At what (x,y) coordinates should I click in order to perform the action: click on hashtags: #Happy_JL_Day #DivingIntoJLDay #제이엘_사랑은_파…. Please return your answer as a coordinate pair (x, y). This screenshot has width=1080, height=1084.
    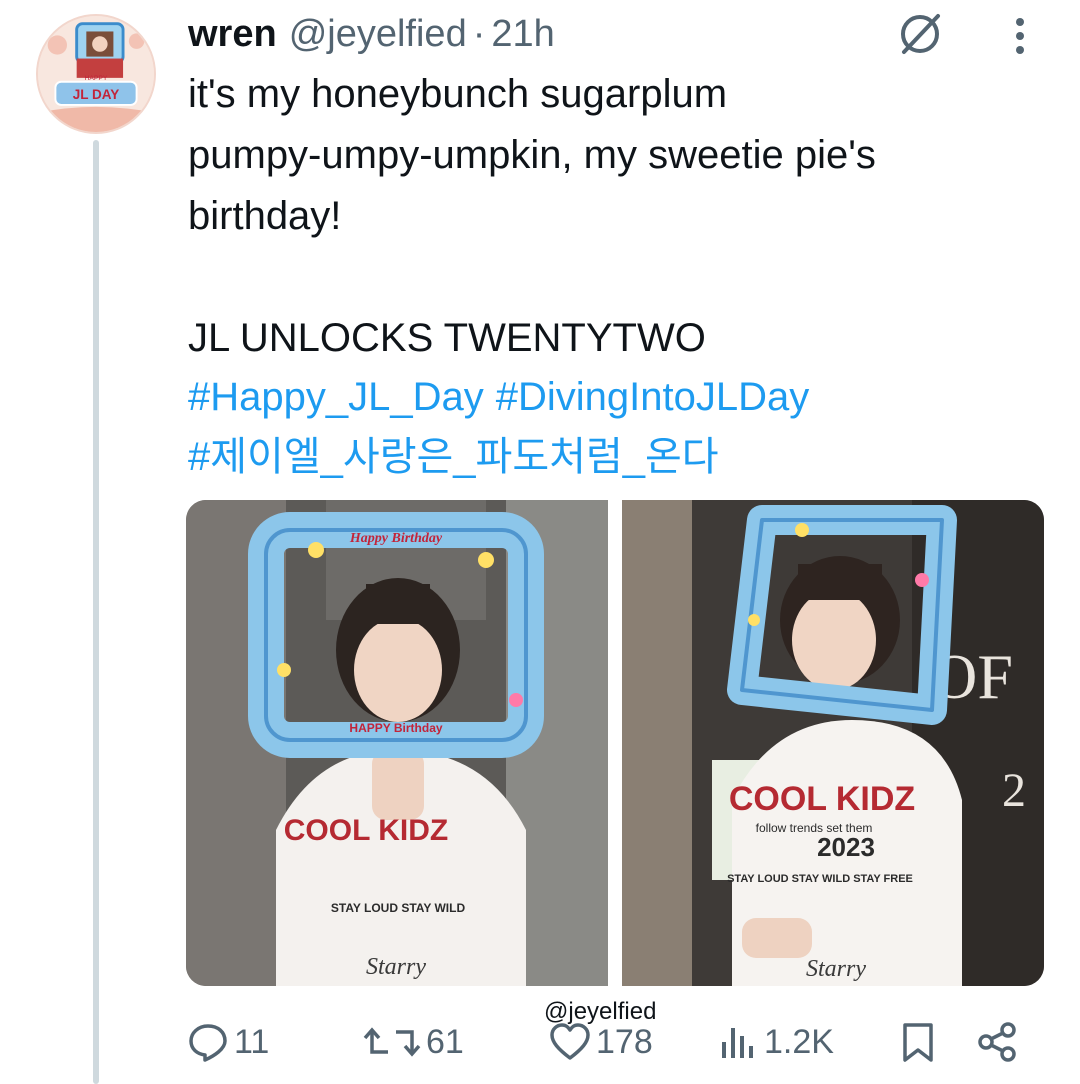
    Looking at the image, I should click on (628, 427).